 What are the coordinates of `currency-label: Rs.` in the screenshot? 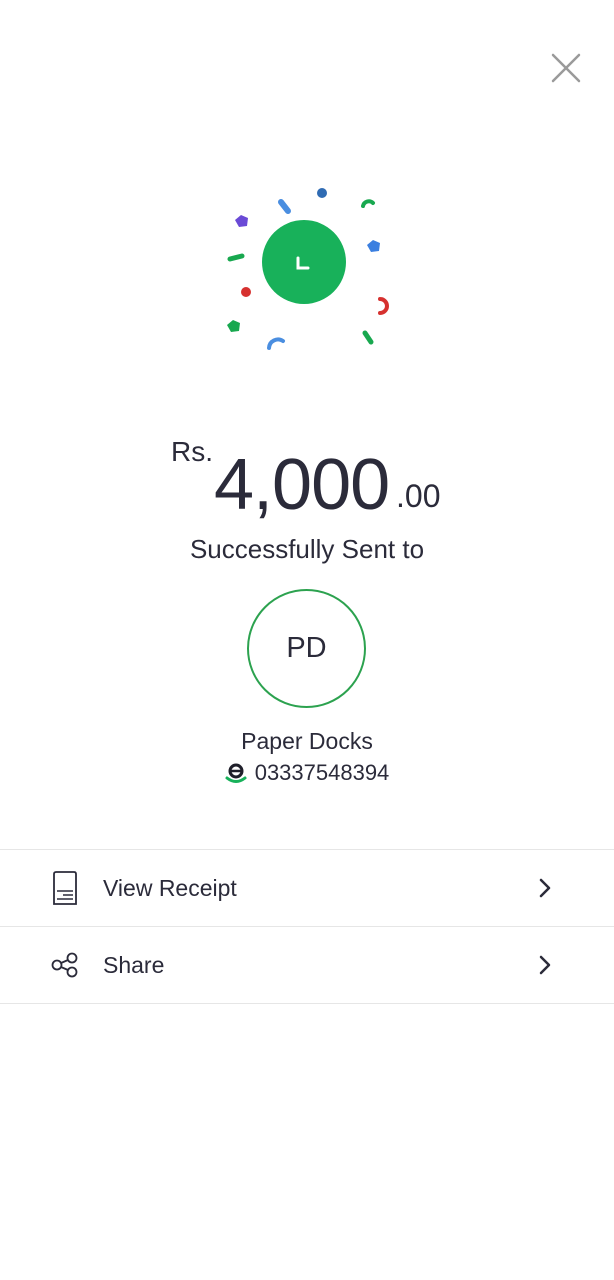 It's located at (192, 451).